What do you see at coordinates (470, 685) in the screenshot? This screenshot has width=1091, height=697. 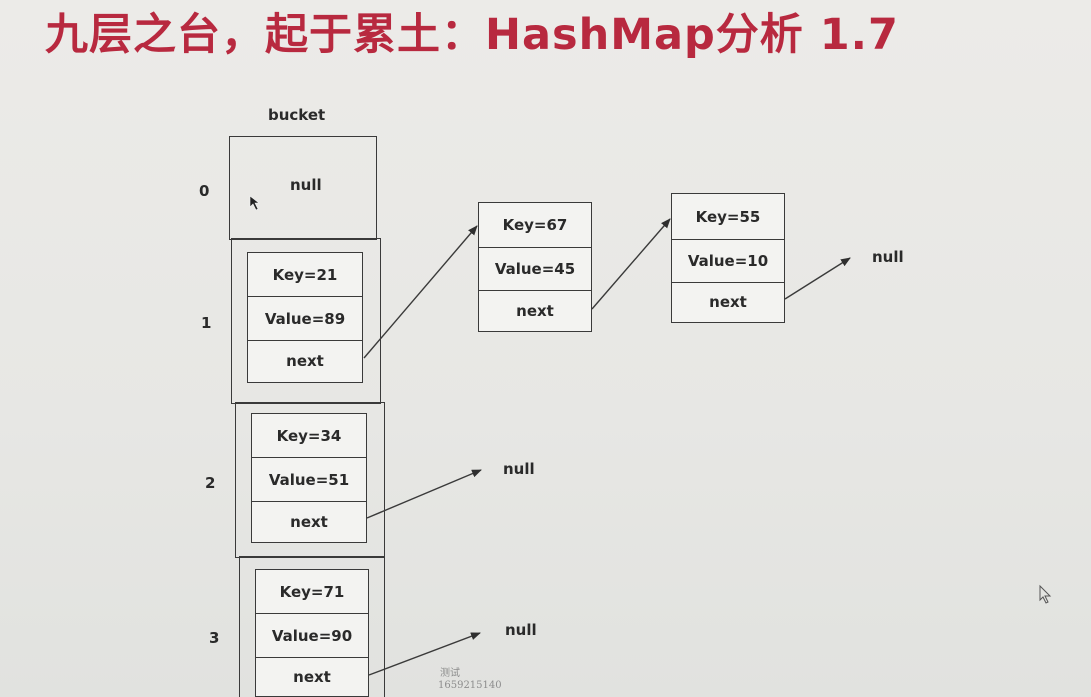 I see `watermark-line2: 1659215140` at bounding box center [470, 685].